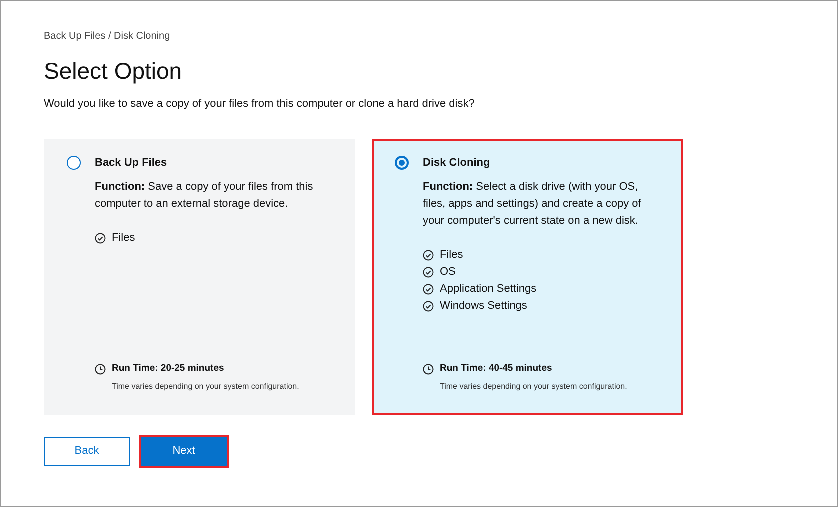 The width and height of the screenshot is (838, 507). What do you see at coordinates (113, 71) in the screenshot?
I see `page-title: Select Option` at bounding box center [113, 71].